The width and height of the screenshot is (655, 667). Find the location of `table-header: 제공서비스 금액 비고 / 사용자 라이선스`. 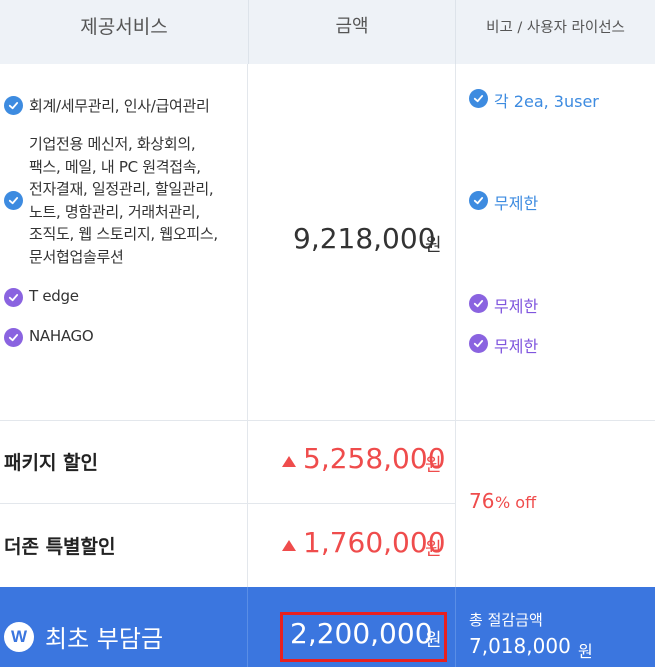

table-header: 제공서비스 금액 비고 / 사용자 라이선스 is located at coordinates (327, 32).